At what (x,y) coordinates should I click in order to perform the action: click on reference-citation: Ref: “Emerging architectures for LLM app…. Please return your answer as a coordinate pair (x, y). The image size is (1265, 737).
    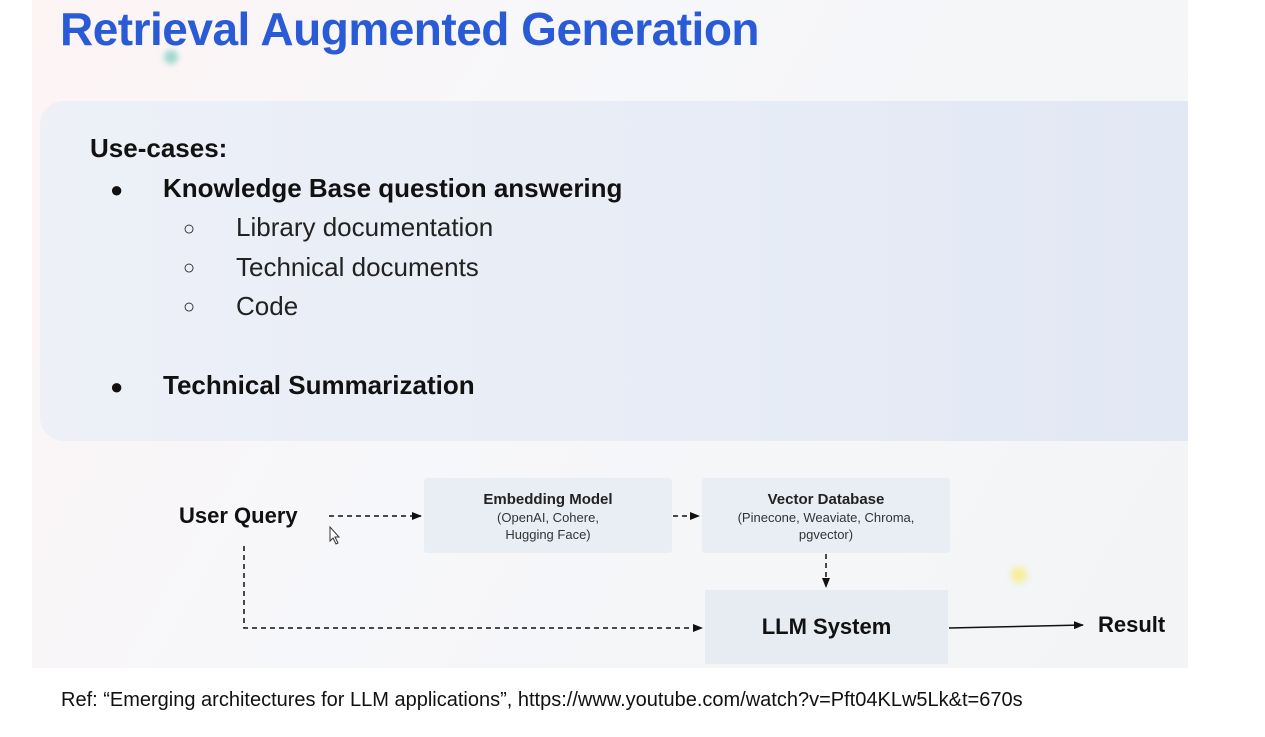
    Looking at the image, I should click on (542, 700).